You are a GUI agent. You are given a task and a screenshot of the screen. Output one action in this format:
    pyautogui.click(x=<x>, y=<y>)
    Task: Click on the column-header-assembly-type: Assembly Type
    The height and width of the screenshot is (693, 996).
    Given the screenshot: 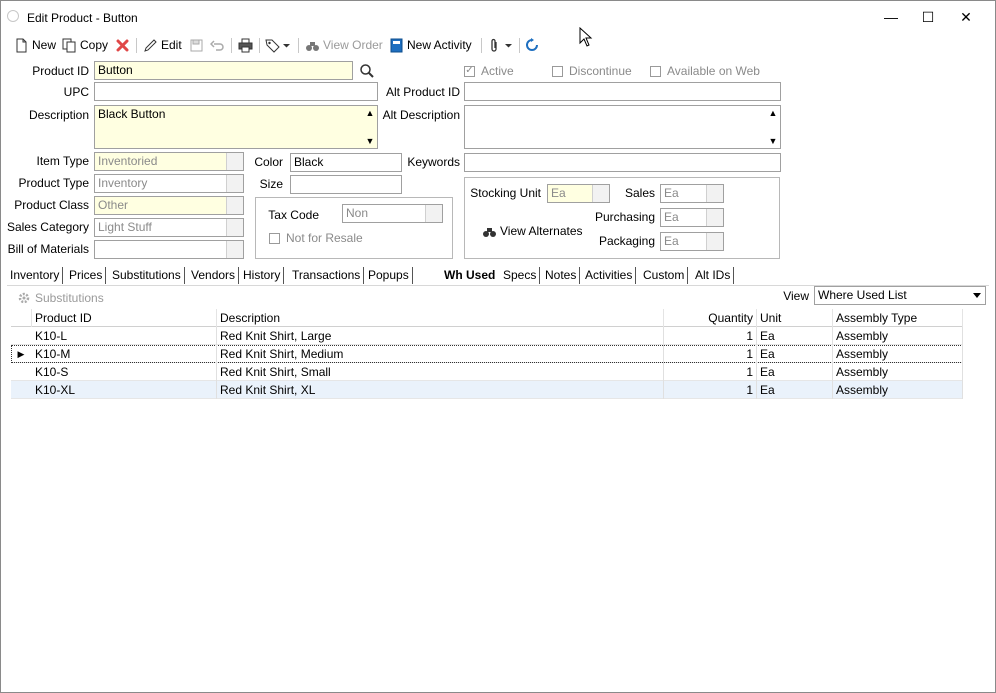 What is the action you would take?
    pyautogui.click(x=898, y=318)
    